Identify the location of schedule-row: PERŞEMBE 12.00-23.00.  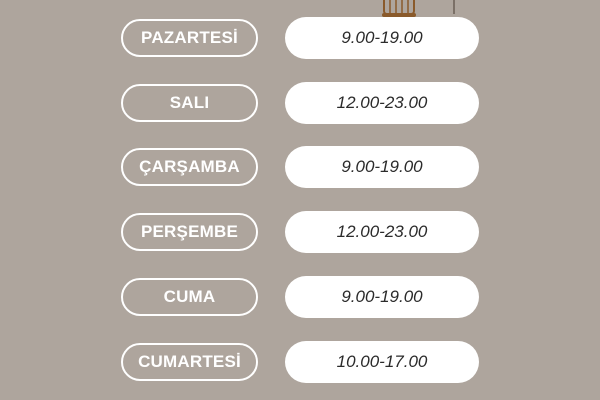
(300, 233).